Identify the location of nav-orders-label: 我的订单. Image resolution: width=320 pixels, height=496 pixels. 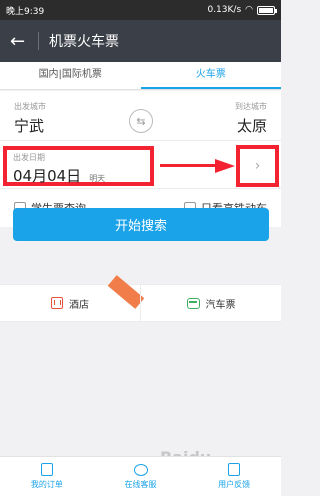
(46, 484).